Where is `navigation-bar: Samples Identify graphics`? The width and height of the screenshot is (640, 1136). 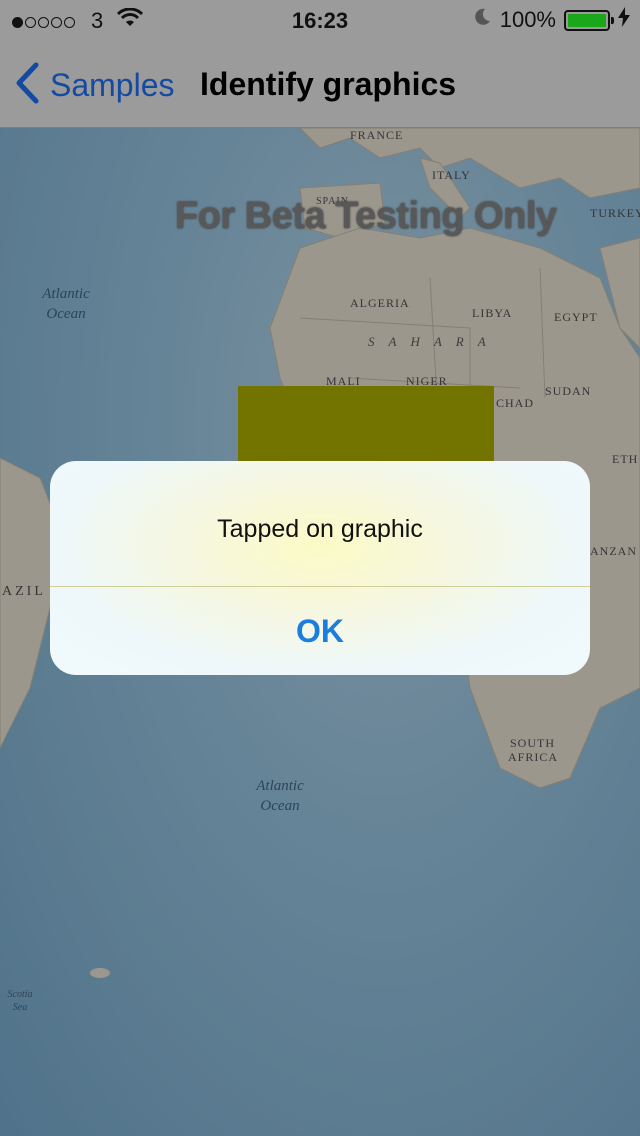 navigation-bar: Samples Identify graphics is located at coordinates (320, 84).